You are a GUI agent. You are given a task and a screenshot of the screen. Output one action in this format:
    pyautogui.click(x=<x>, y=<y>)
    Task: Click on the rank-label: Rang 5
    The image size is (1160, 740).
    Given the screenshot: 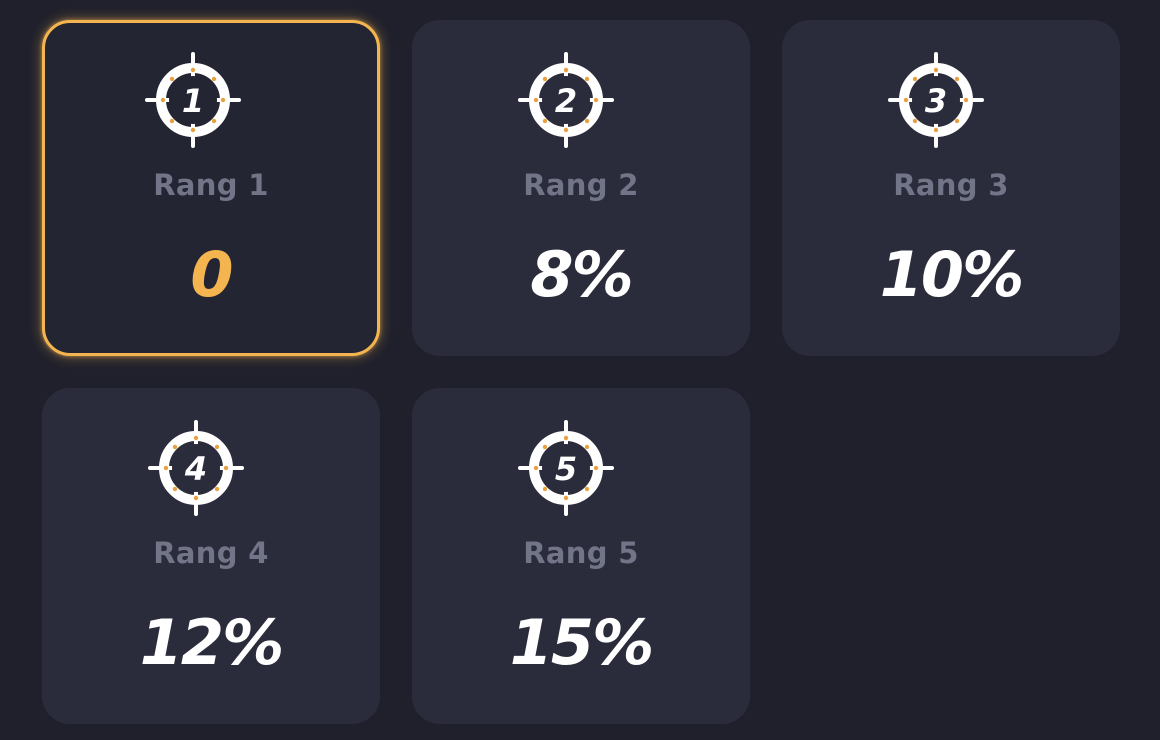 What is the action you would take?
    pyautogui.click(x=581, y=553)
    